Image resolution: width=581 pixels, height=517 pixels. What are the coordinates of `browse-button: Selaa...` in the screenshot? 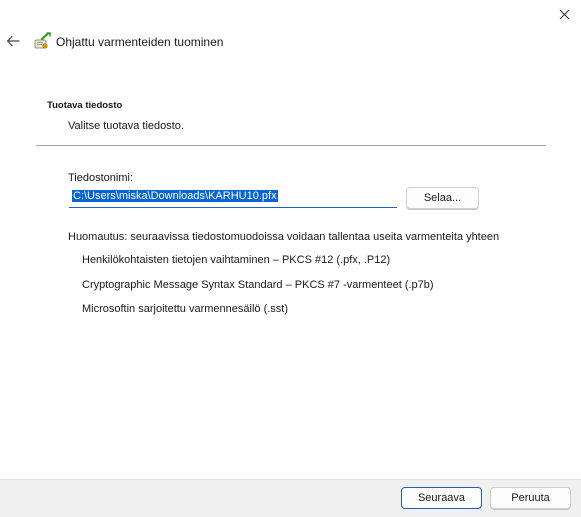 It's located at (442, 198).